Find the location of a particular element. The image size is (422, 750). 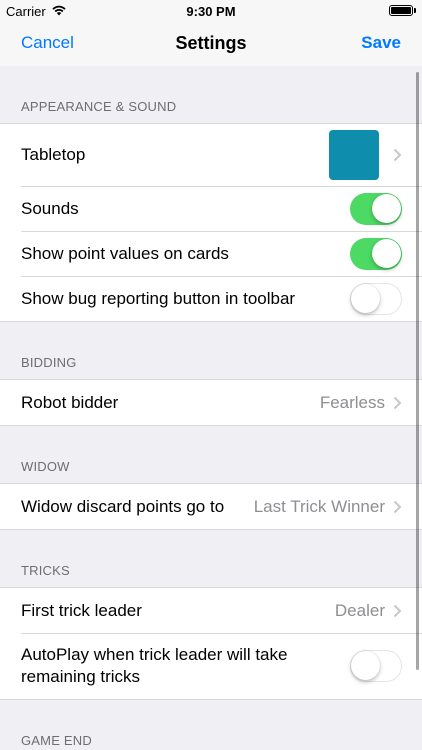

section-header-label: BIDDING is located at coordinates (49, 362).